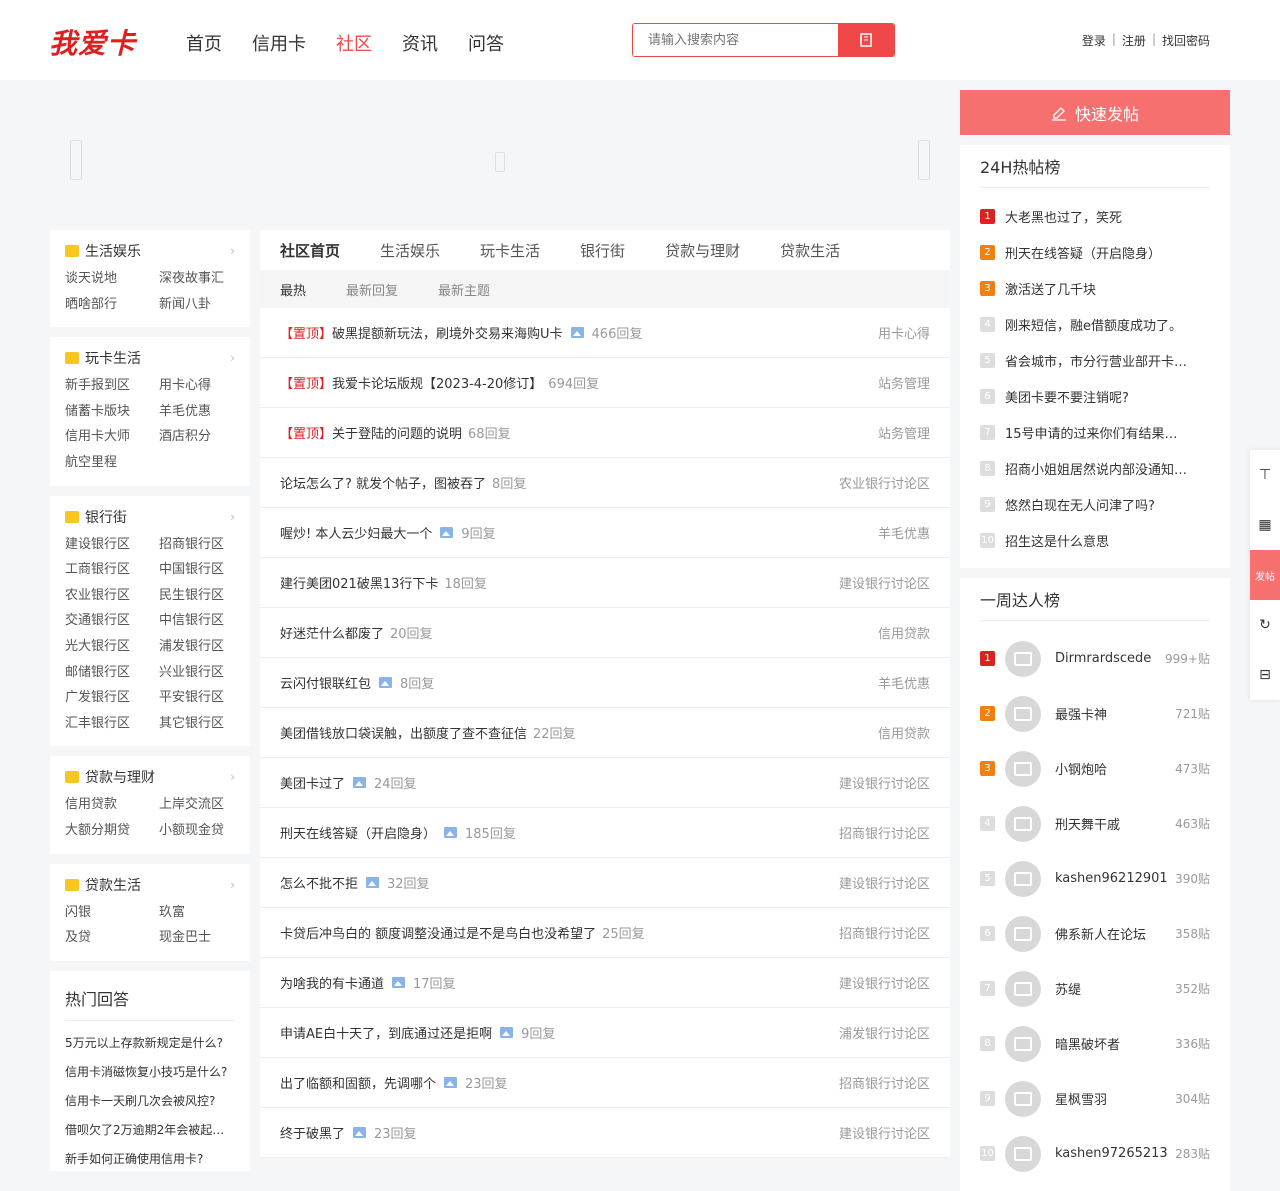  Describe the element at coordinates (199, 412) in the screenshot. I see `category-link: 羊毛优惠` at that location.